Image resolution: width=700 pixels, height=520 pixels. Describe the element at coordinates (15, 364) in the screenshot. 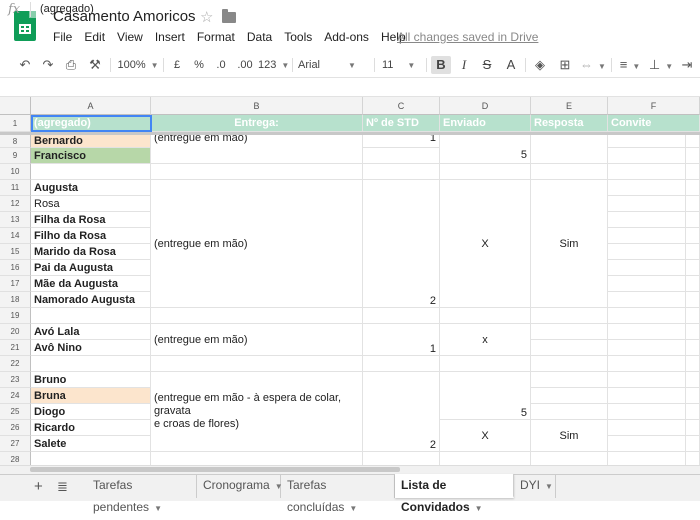

I see `row-header: 22` at that location.